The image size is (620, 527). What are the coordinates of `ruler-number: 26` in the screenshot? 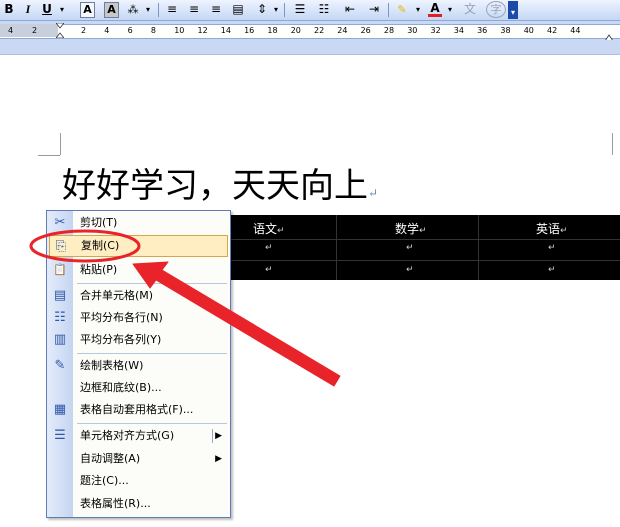 It's located at (365, 30).